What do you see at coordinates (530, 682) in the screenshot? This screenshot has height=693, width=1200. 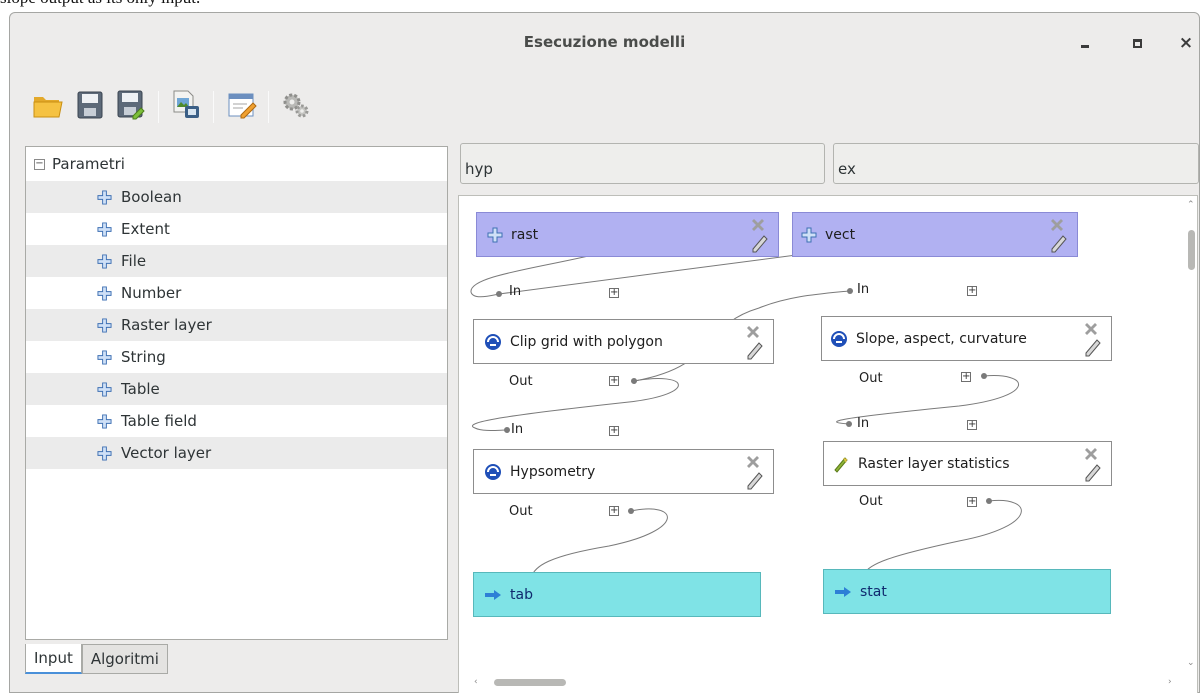 I see `horizontal-scroll-thumb` at bounding box center [530, 682].